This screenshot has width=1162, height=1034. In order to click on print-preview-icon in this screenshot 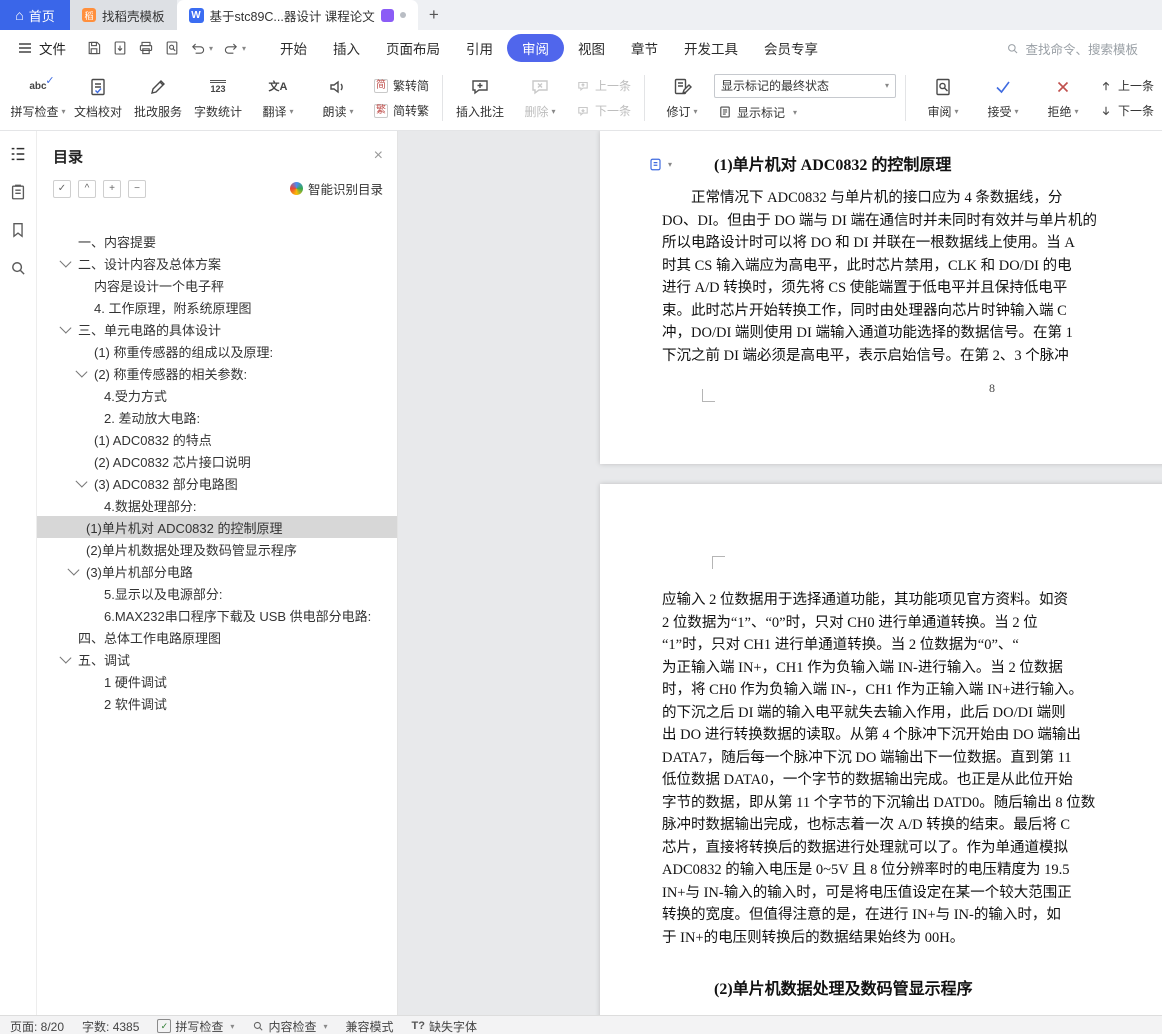, I will do `click(172, 48)`.